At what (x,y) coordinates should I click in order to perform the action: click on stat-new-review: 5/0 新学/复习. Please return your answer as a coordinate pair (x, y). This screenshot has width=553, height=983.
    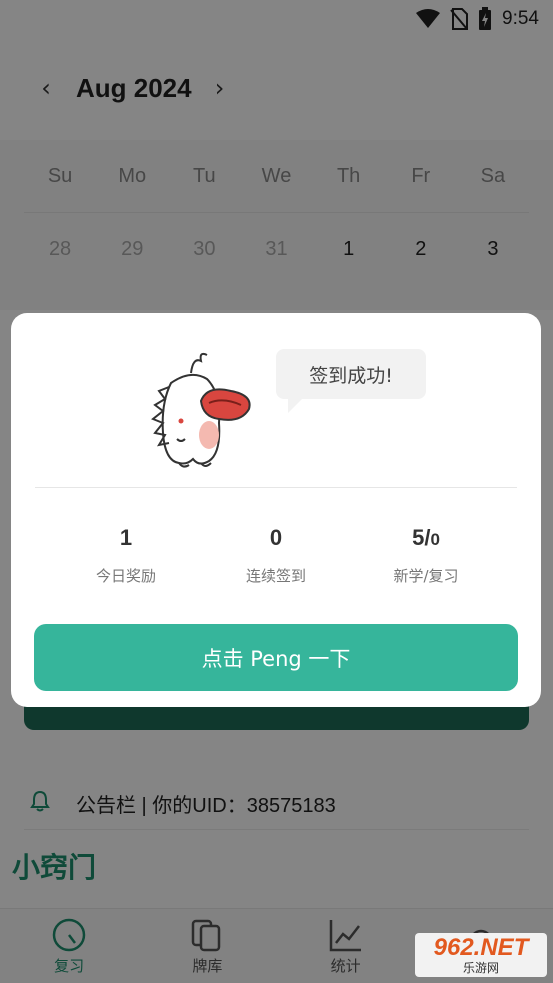
    Looking at the image, I should click on (426, 555).